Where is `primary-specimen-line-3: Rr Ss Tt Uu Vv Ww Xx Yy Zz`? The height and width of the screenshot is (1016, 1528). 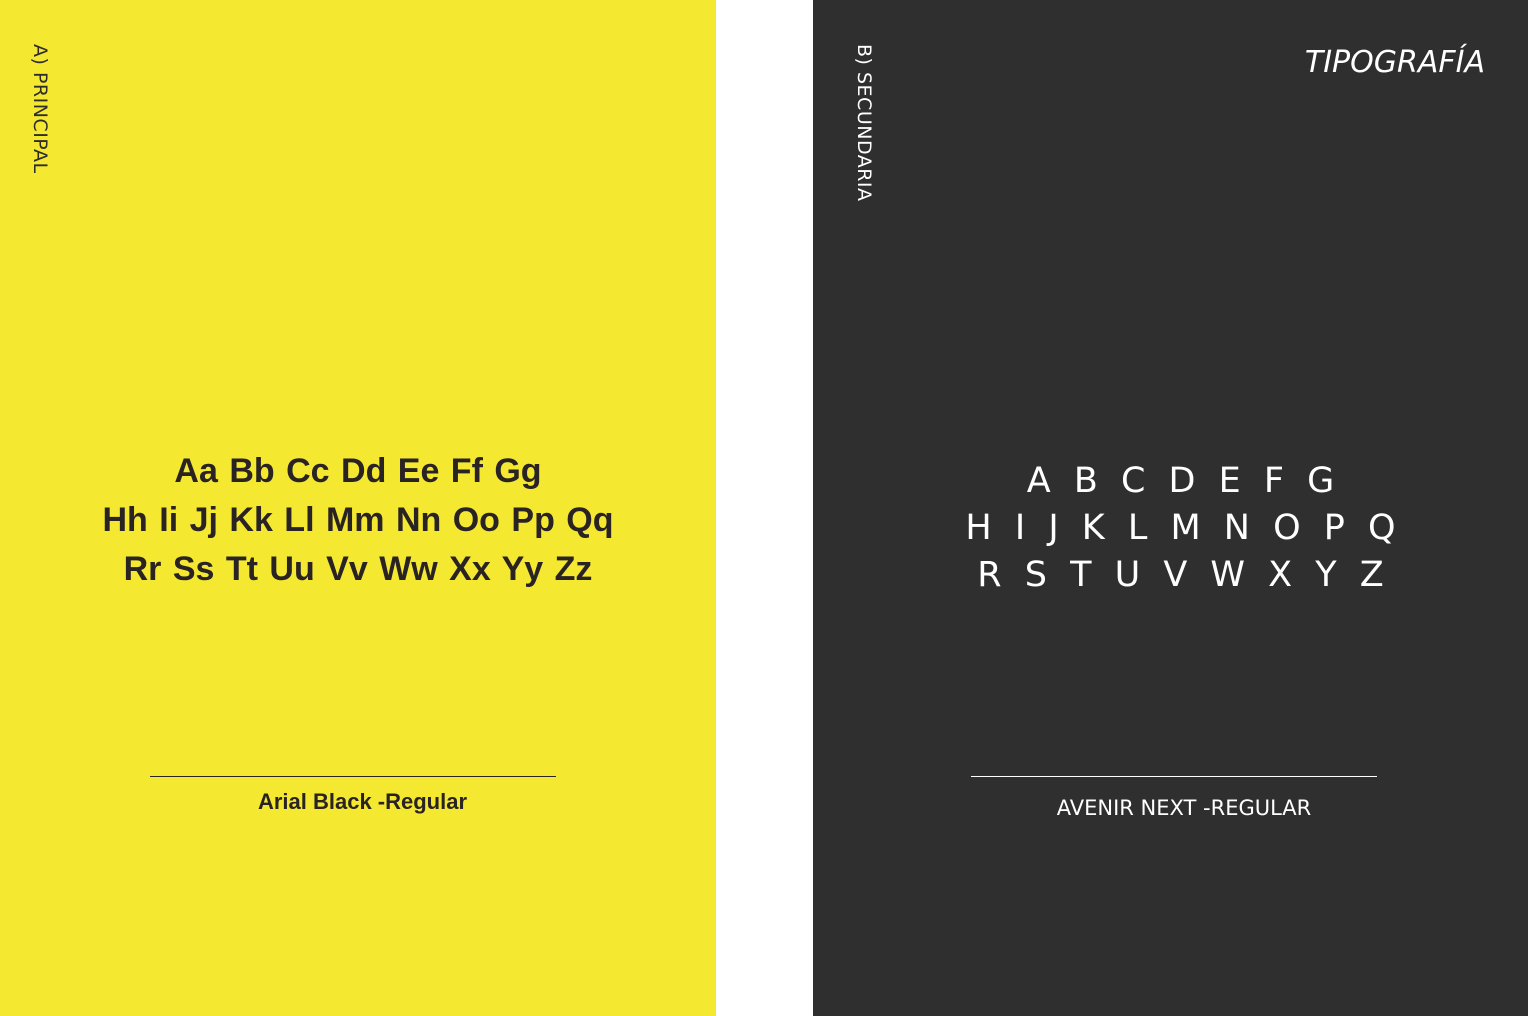 primary-specimen-line-3: Rr Ss Tt Uu Vv Ww Xx Yy Zz is located at coordinates (358, 569).